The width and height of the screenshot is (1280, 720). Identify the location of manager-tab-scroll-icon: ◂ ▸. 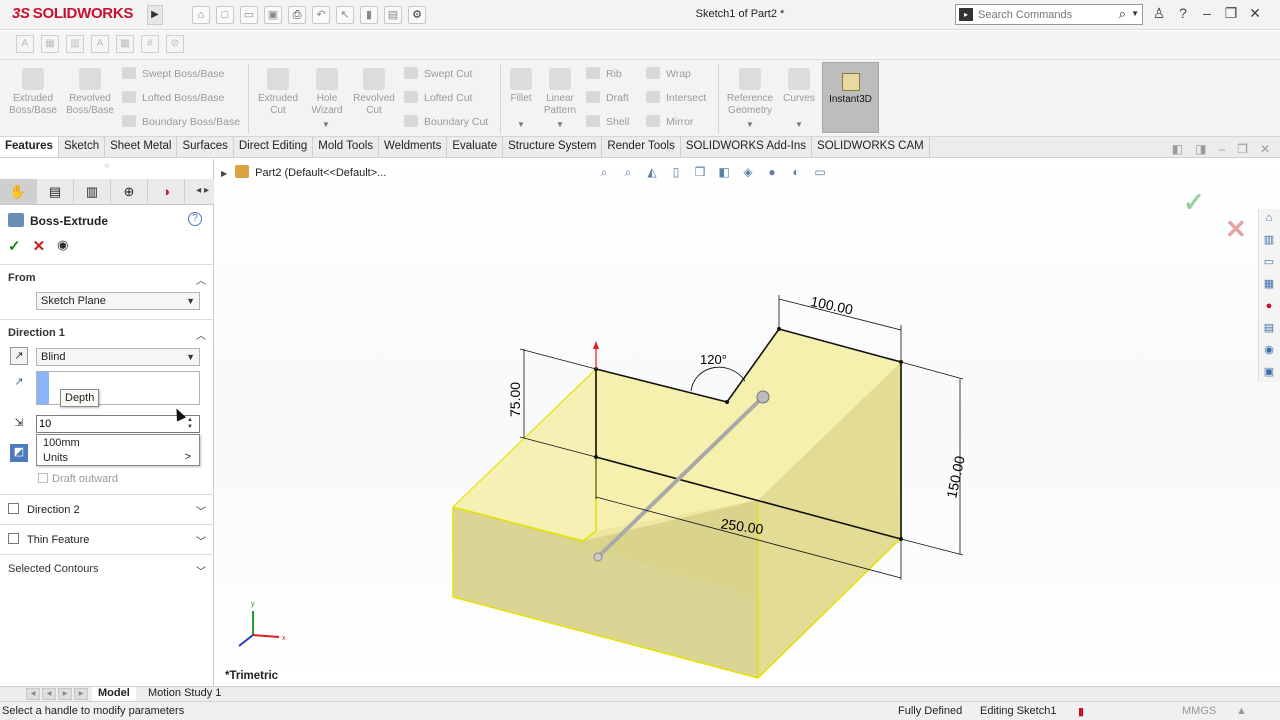
(202, 190).